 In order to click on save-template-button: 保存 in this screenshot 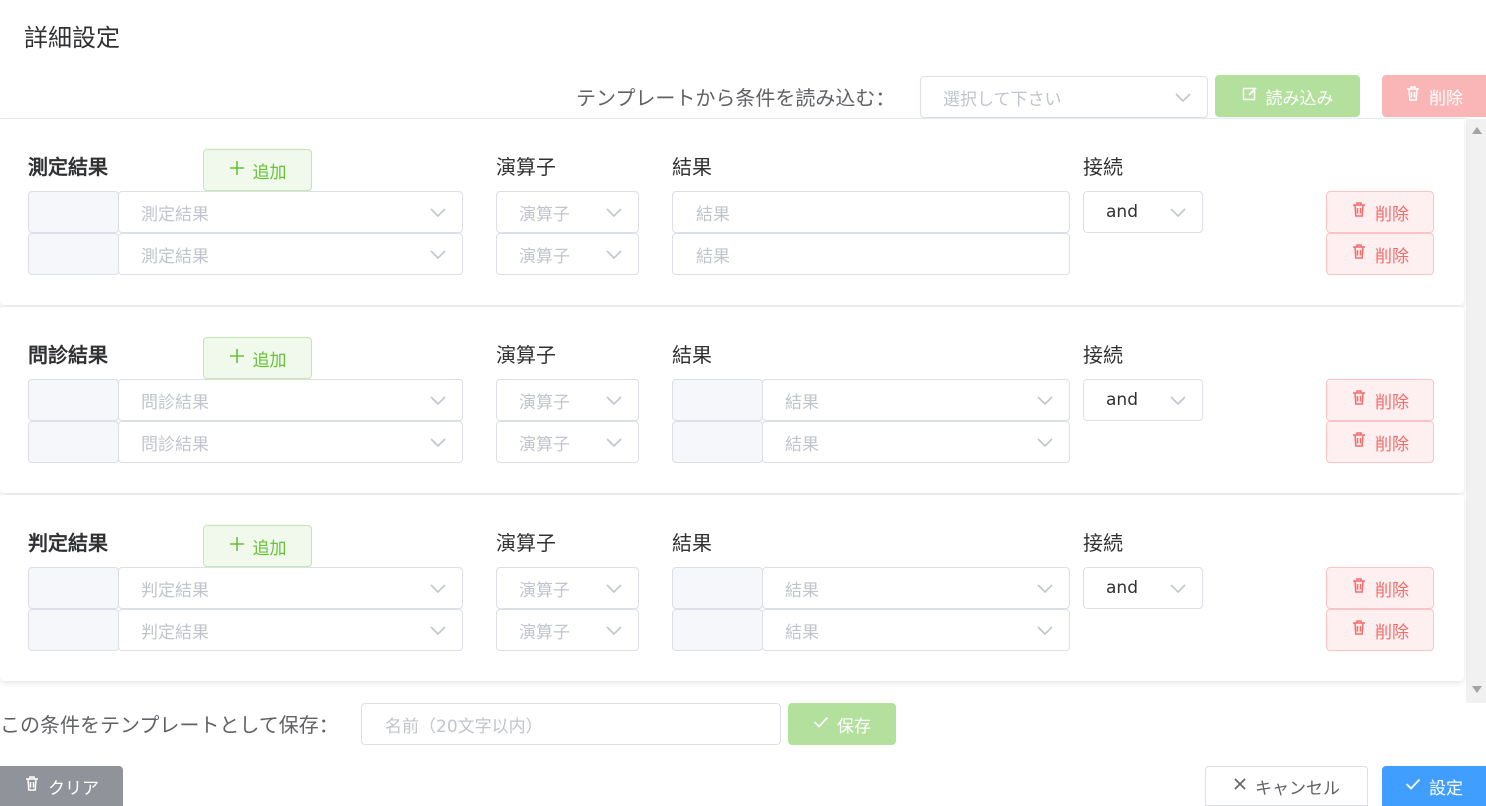, I will do `click(842, 724)`.